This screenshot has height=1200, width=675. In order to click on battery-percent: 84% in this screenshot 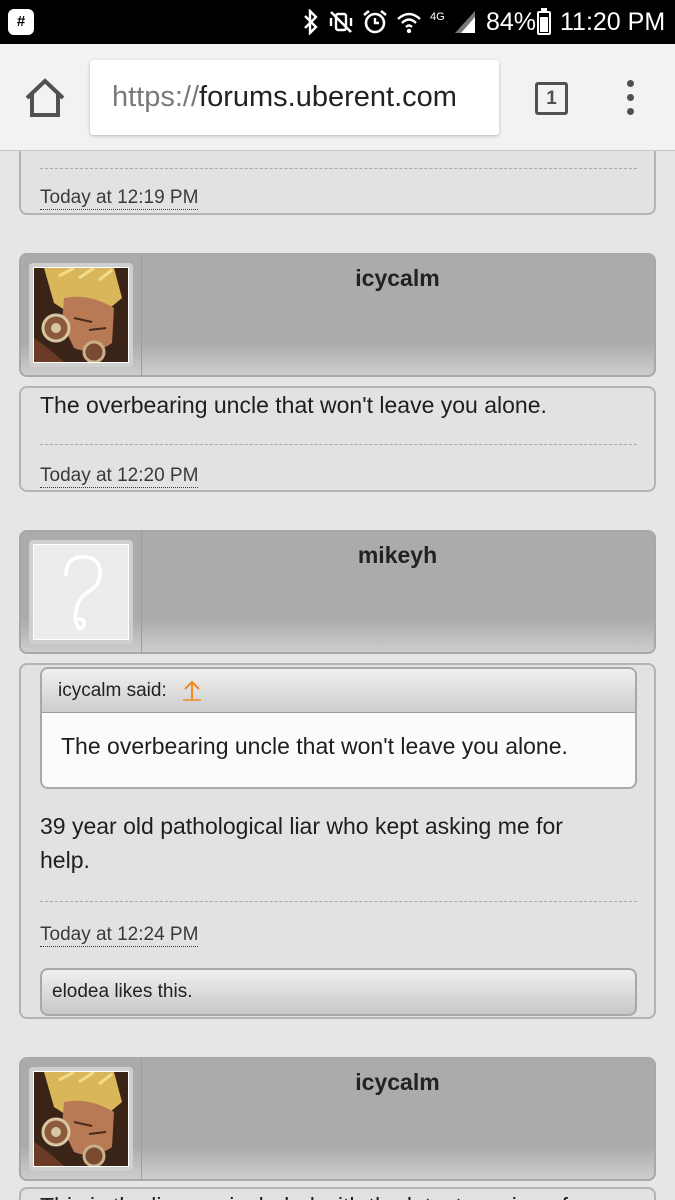, I will do `click(511, 22)`.